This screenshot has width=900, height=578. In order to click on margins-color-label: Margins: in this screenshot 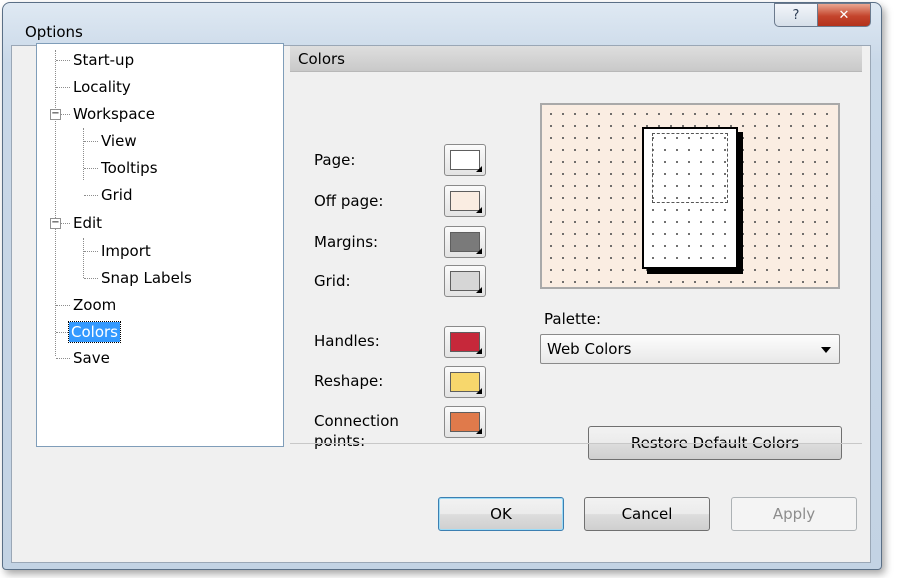, I will do `click(346, 242)`.